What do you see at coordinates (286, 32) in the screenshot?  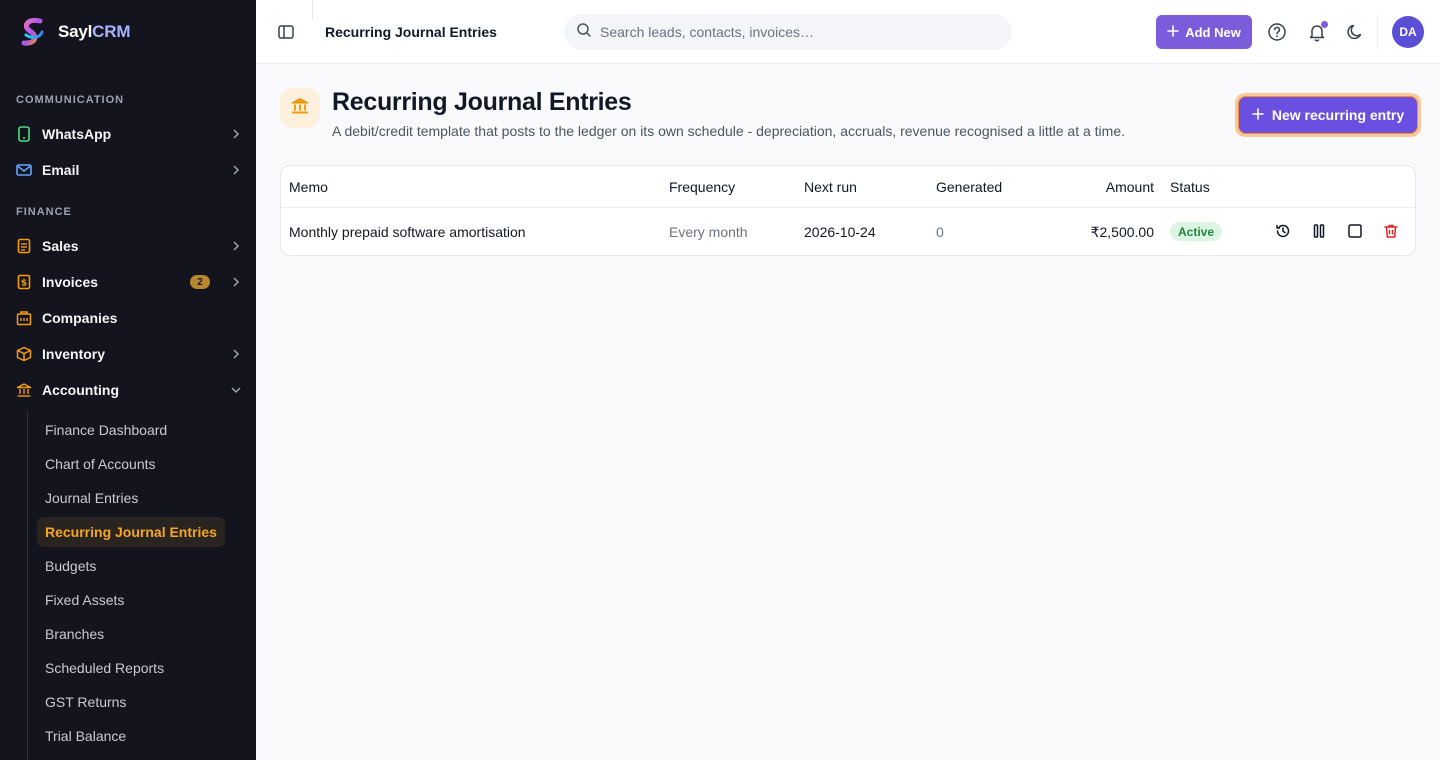 I see `sidebar-toggle-icon` at bounding box center [286, 32].